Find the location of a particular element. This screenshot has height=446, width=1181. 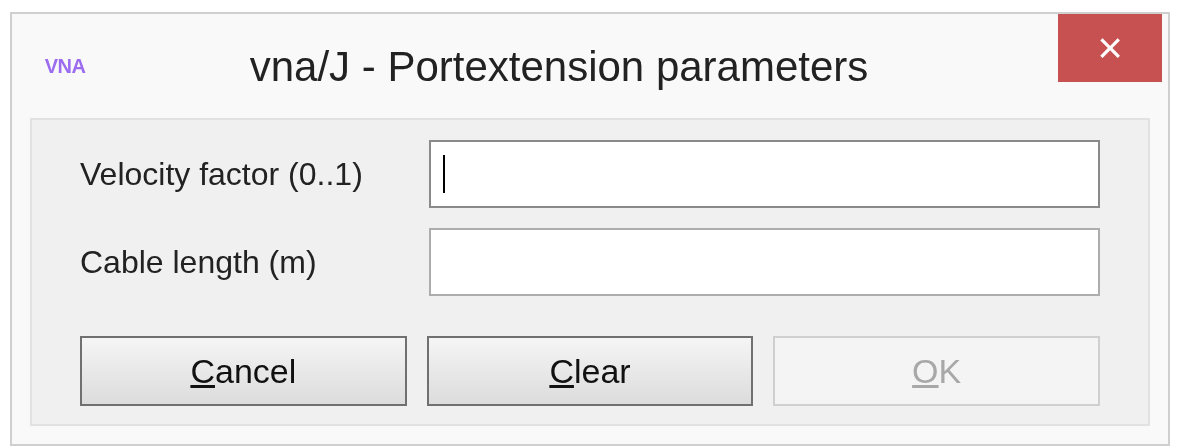

close-button: × is located at coordinates (1110, 48).